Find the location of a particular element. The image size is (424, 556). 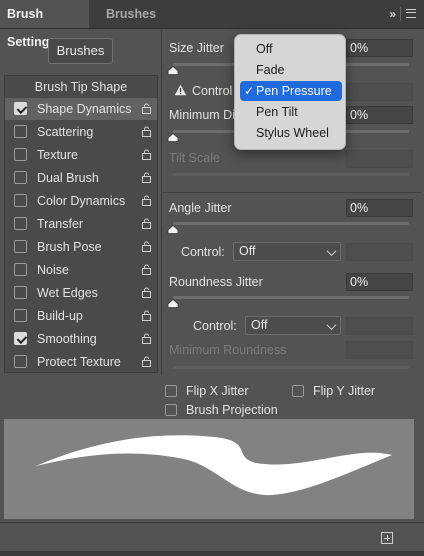

brushes-button: Brushes is located at coordinates (80, 51).